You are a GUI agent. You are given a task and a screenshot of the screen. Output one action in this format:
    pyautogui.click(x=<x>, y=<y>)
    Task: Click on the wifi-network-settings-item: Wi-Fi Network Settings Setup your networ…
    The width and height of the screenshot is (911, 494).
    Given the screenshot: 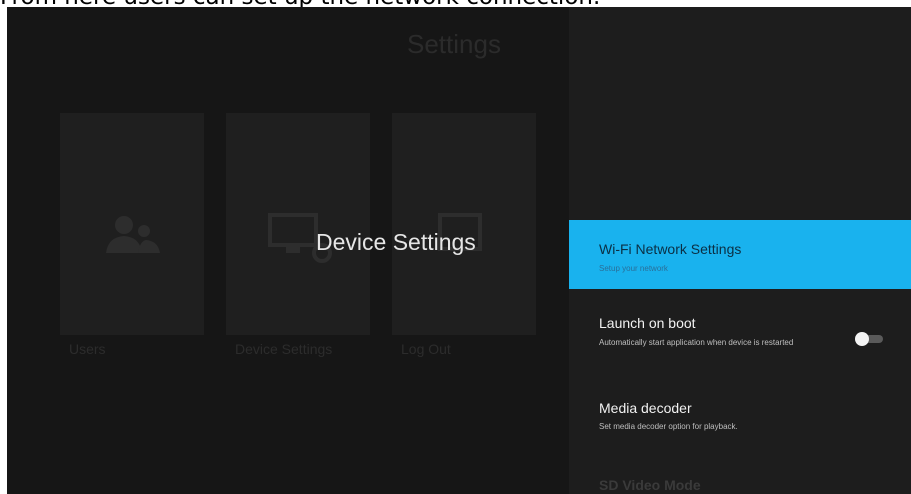 What is the action you would take?
    pyautogui.click(x=740, y=254)
    